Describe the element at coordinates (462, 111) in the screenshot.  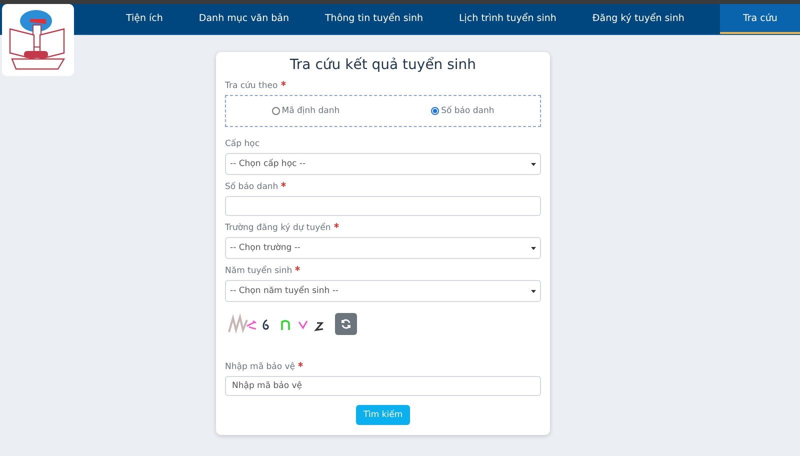
I see `radio-option: Số báo danh` at that location.